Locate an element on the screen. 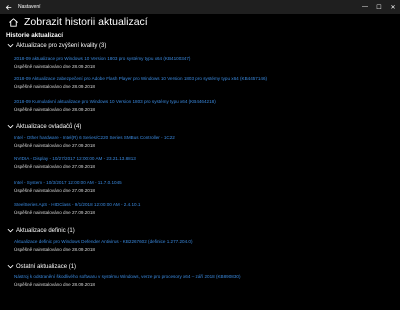 The width and height of the screenshot is (400, 310). group-header-driver-updates: Aktualizace ovladačů (4) is located at coordinates (43, 126).